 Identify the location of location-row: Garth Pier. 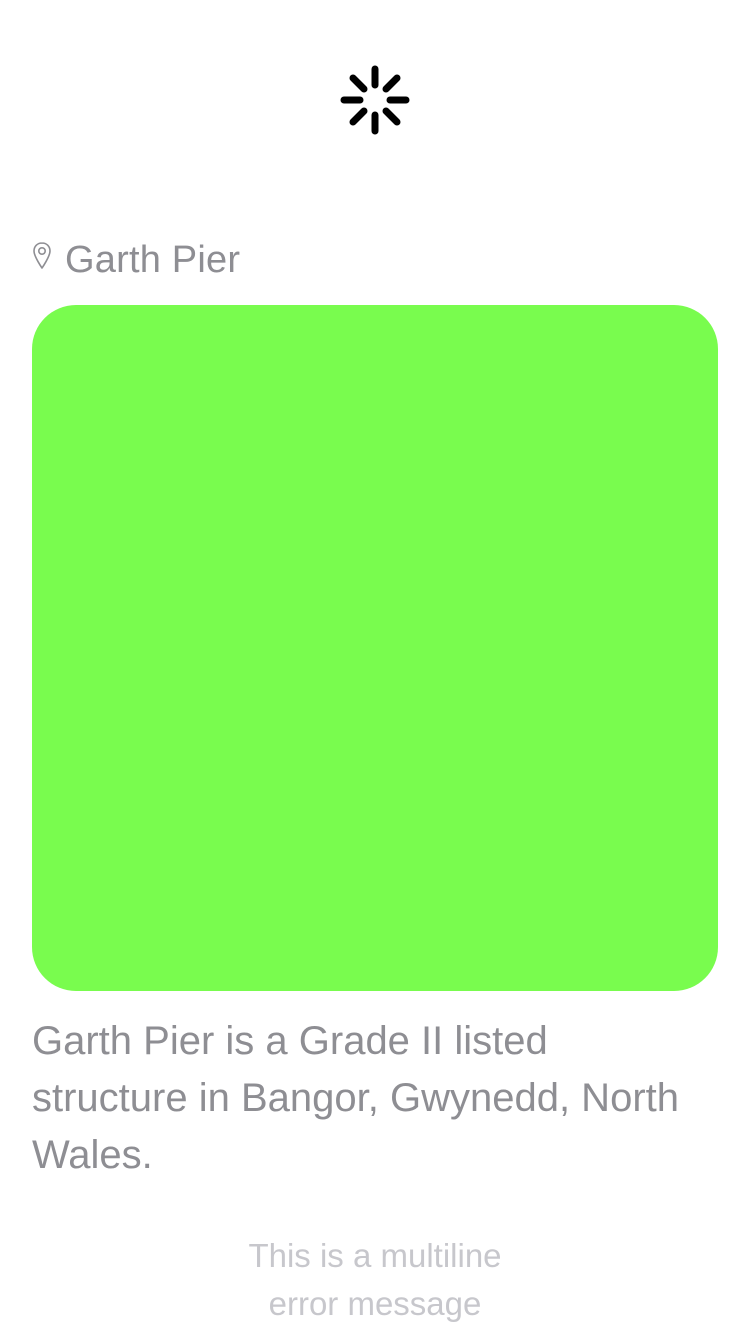
(136, 260).